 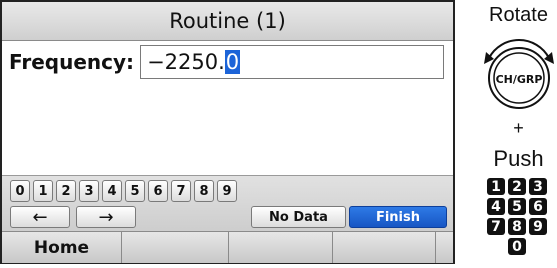 I want to click on digit-key-5: 5, so click(x=135, y=191).